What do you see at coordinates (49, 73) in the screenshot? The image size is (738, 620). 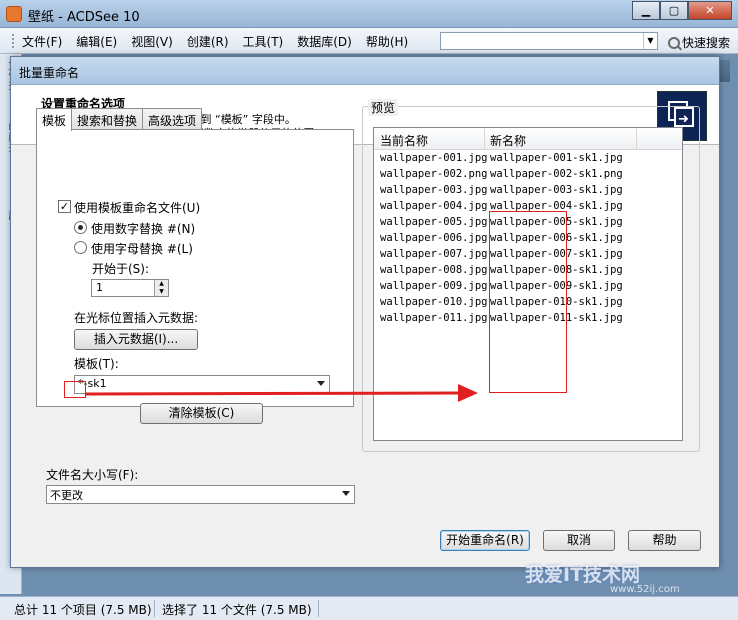 I see `dialog-title: 批量重命名` at bounding box center [49, 73].